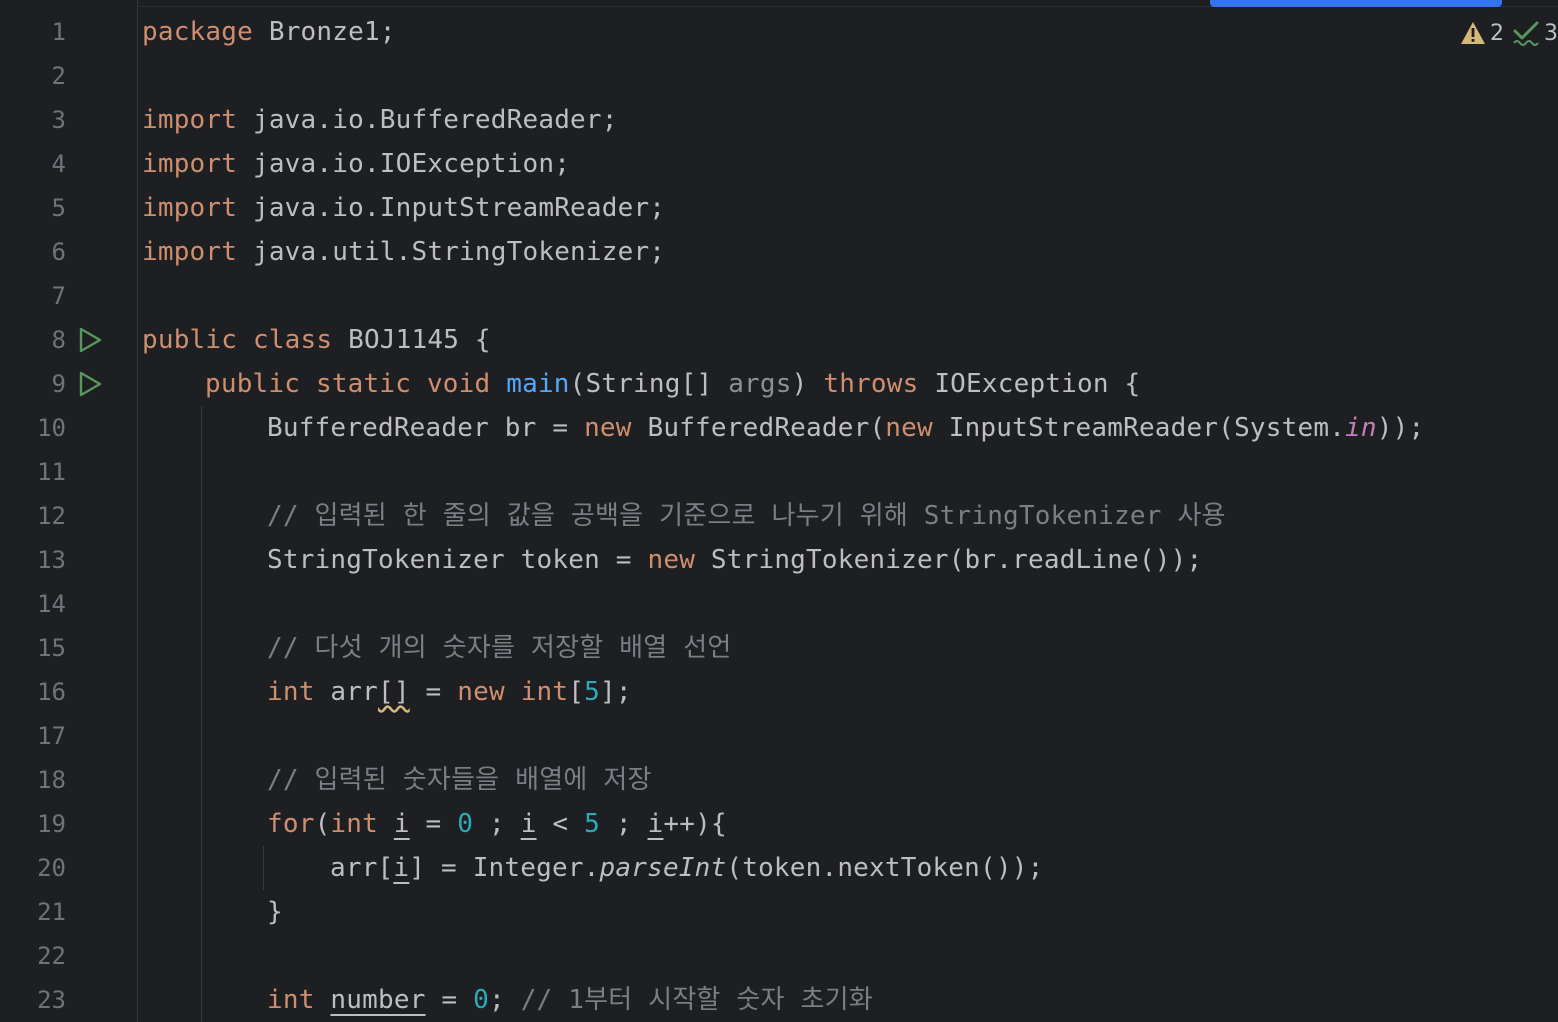 Image resolution: width=1558 pixels, height=1022 pixels. Describe the element at coordinates (1509, 33) in the screenshot. I see `inspection-widget: 2 3` at that location.